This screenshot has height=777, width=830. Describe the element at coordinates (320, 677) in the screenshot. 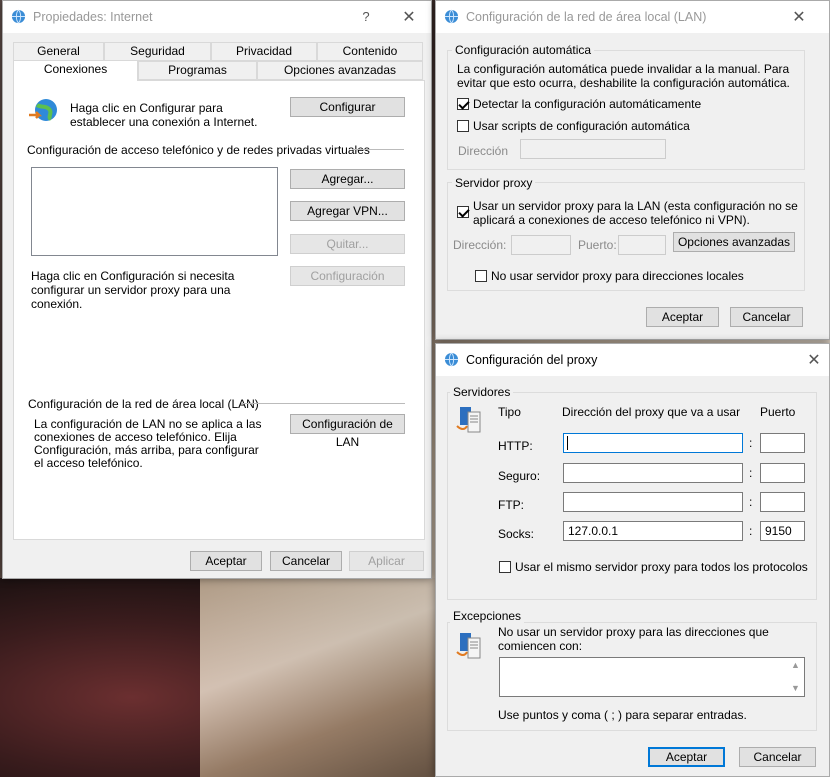

I see `desktop-background-hair` at that location.